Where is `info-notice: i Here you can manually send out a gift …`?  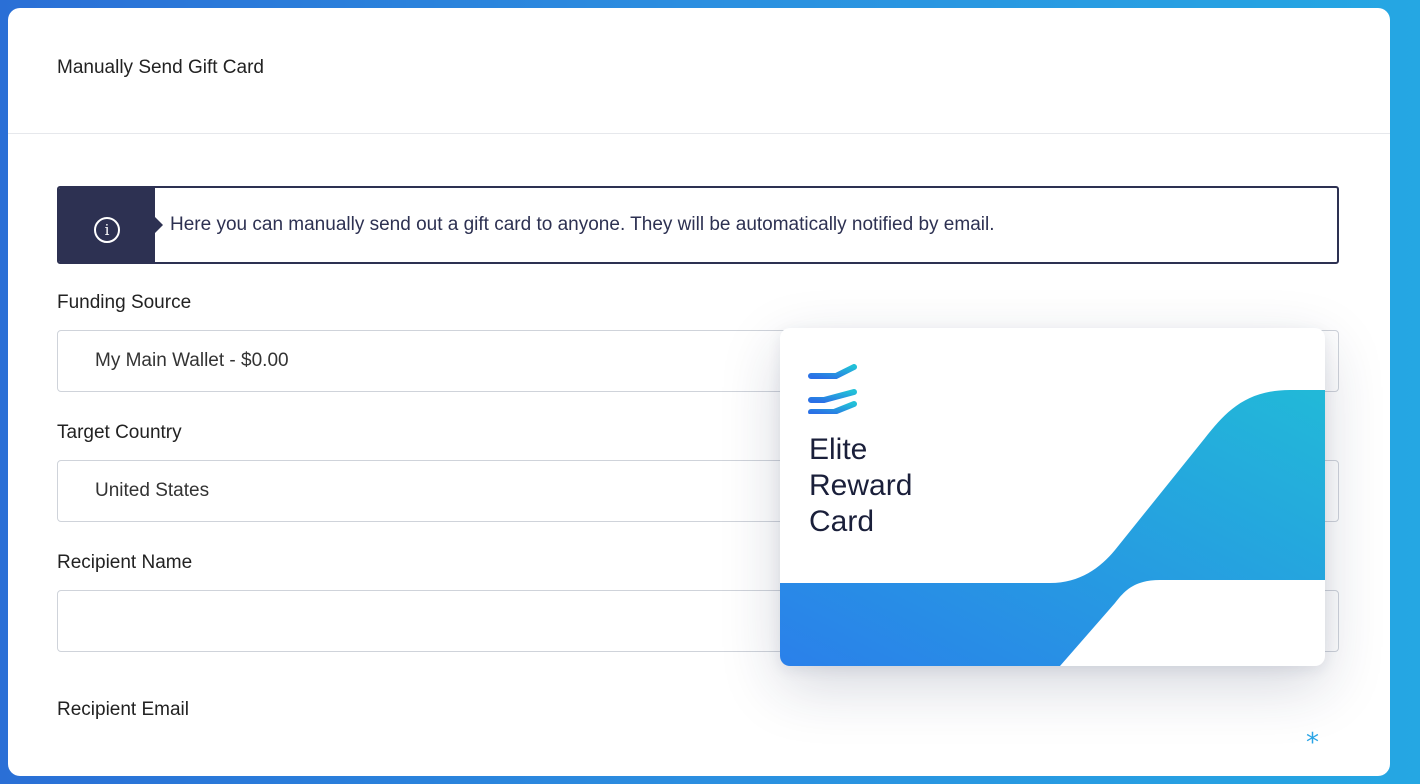
info-notice: i Here you can manually send out a gift … is located at coordinates (698, 225).